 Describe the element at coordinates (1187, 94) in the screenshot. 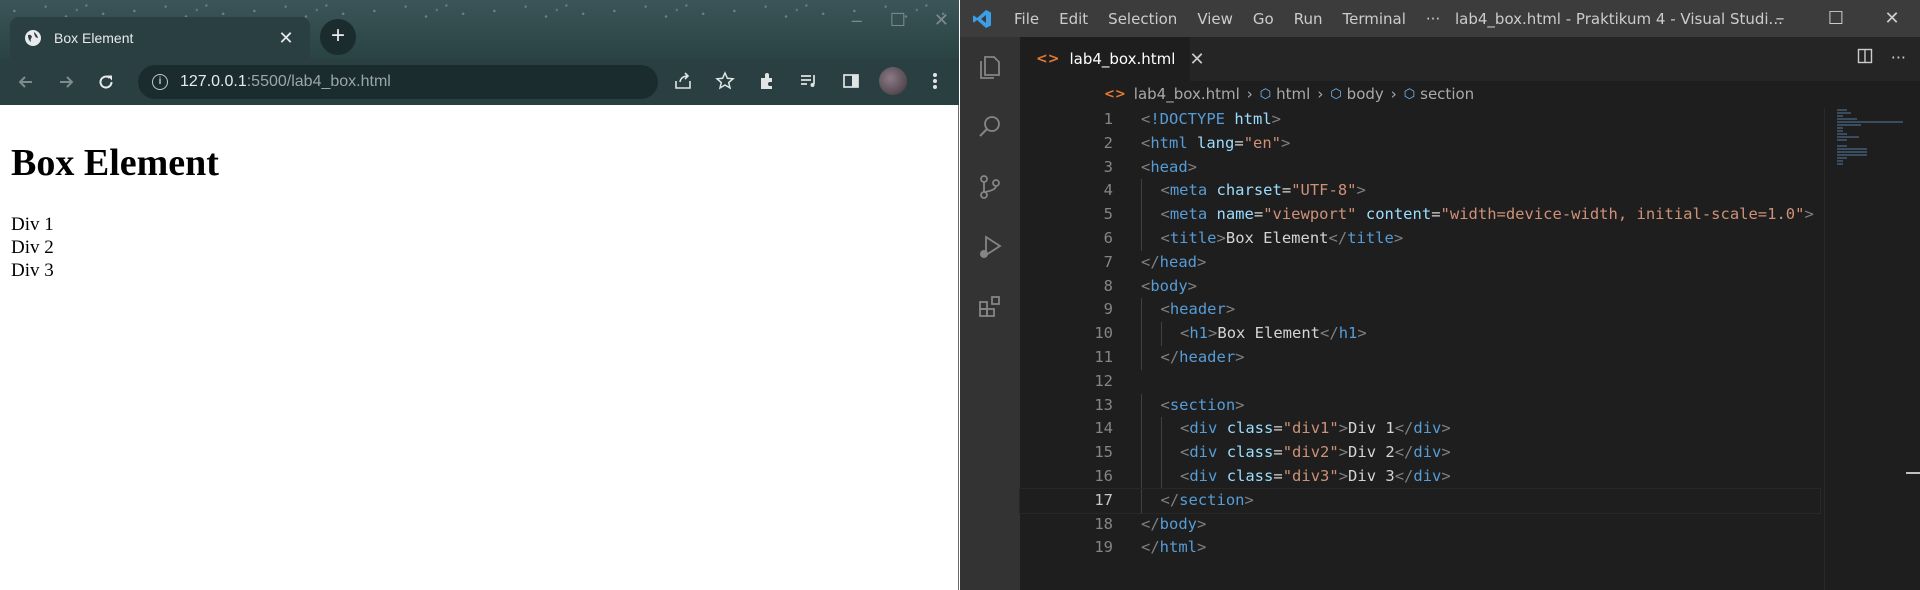

I see `breadcrumb-file: lab4_box.html` at that location.